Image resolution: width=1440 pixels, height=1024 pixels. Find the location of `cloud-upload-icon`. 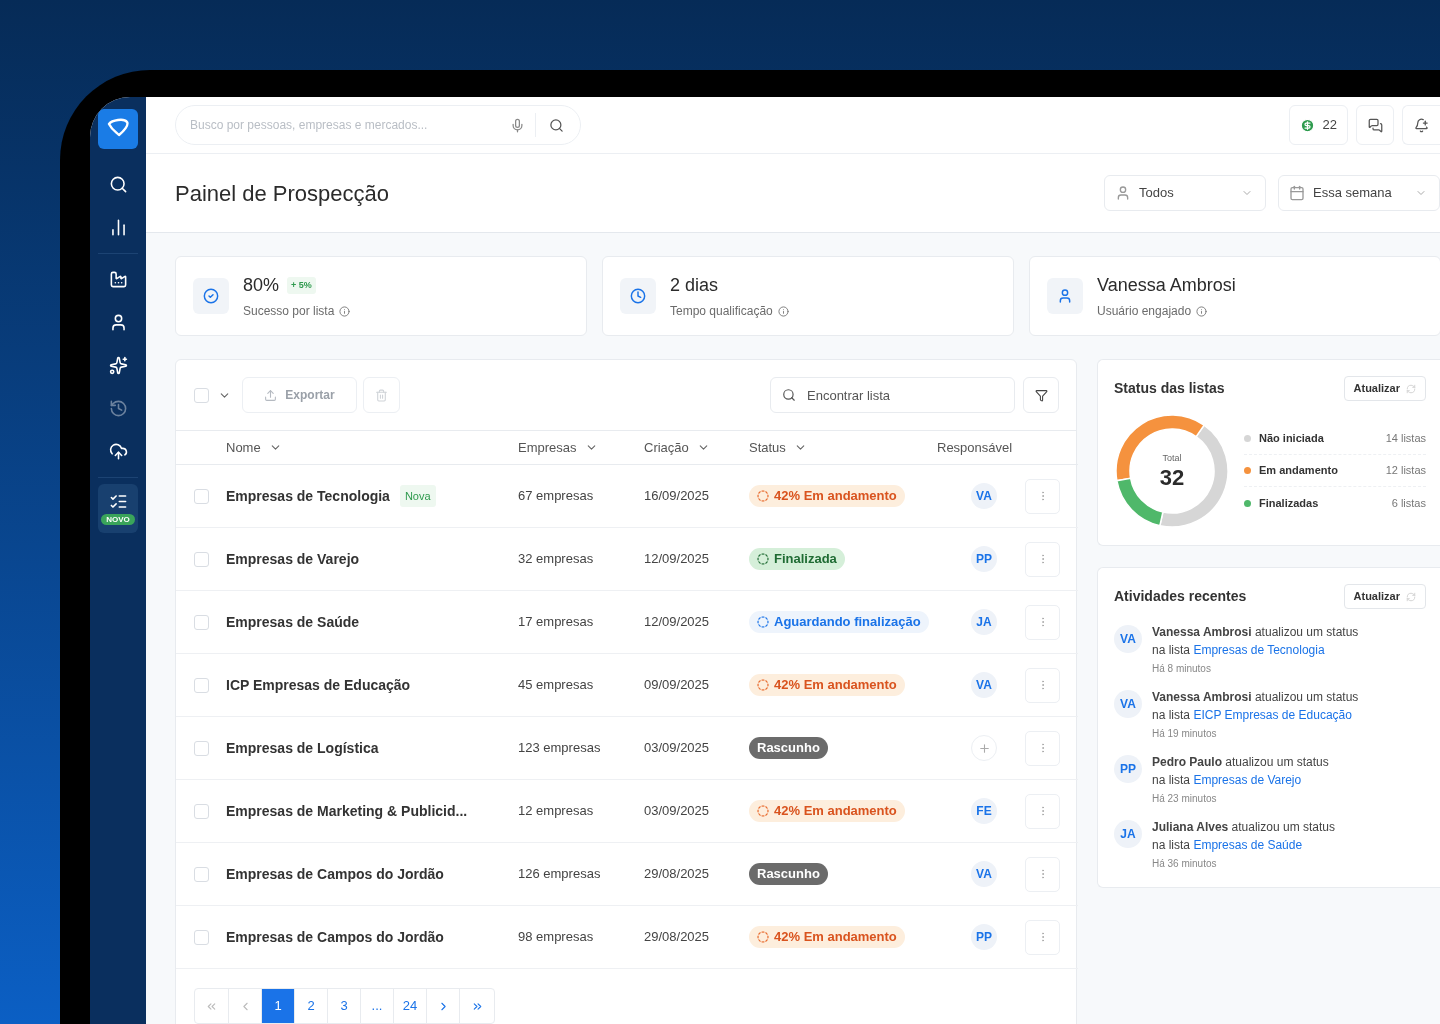

cloud-upload-icon is located at coordinates (118, 451).